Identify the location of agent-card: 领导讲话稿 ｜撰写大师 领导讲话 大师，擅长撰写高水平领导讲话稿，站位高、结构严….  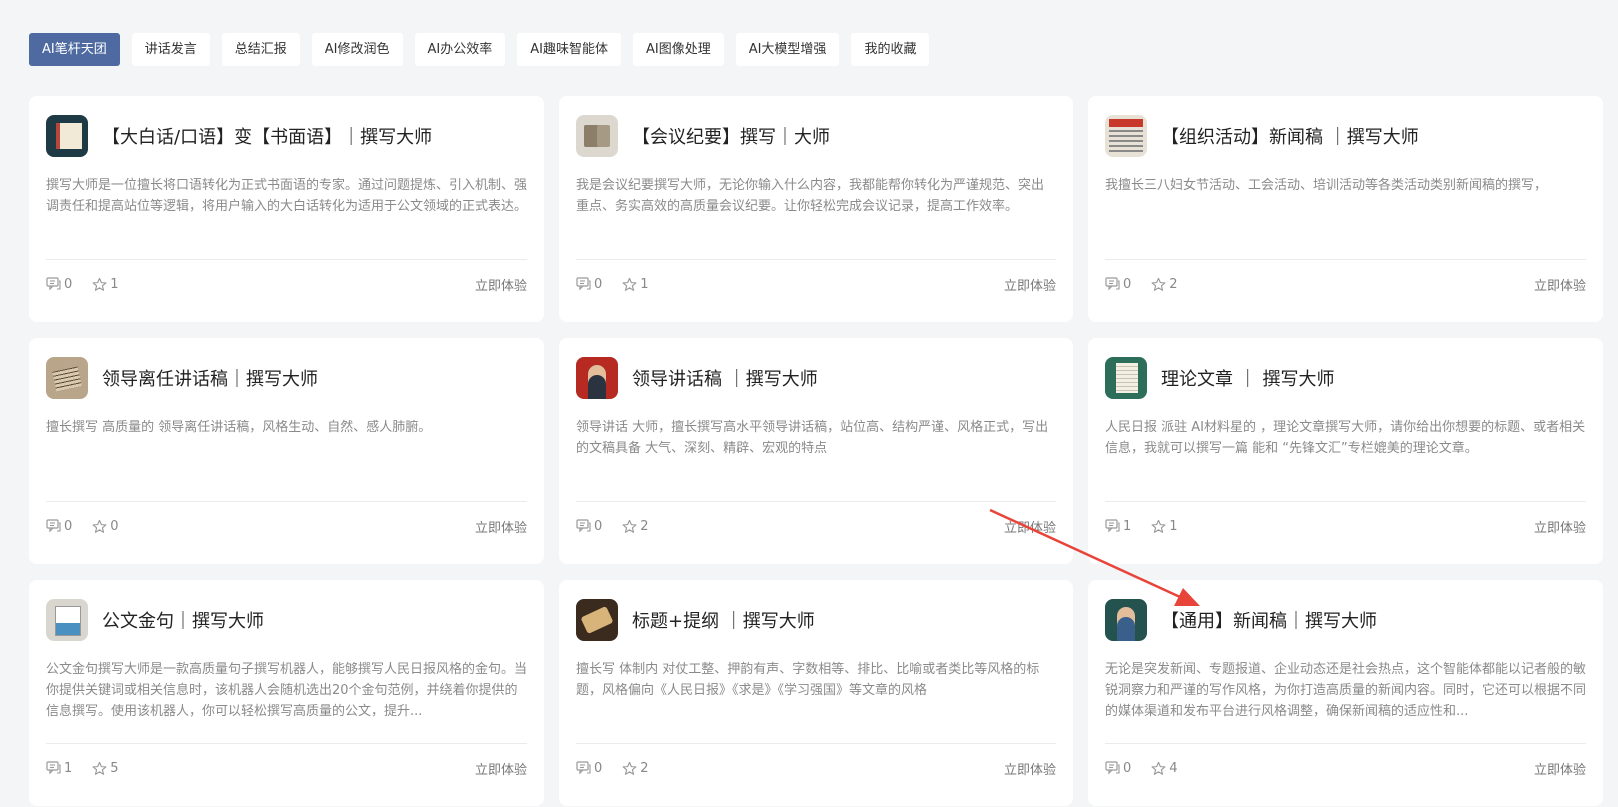
(816, 451).